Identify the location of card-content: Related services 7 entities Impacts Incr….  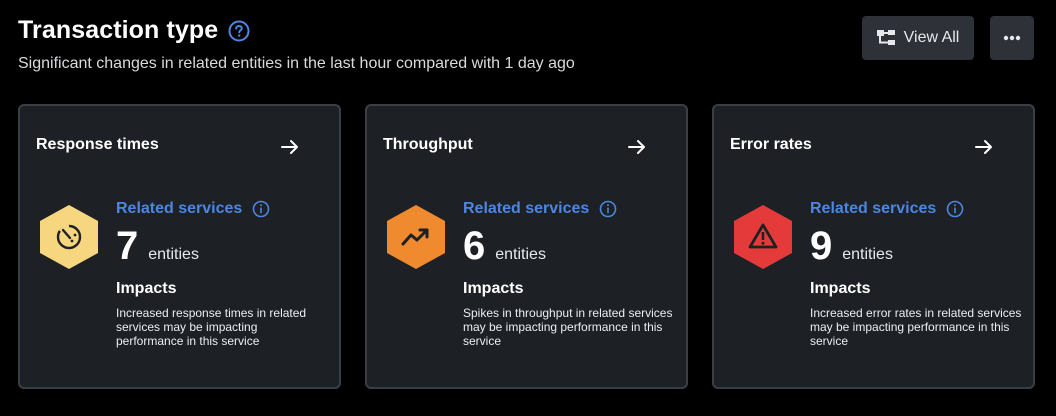
(222, 274).